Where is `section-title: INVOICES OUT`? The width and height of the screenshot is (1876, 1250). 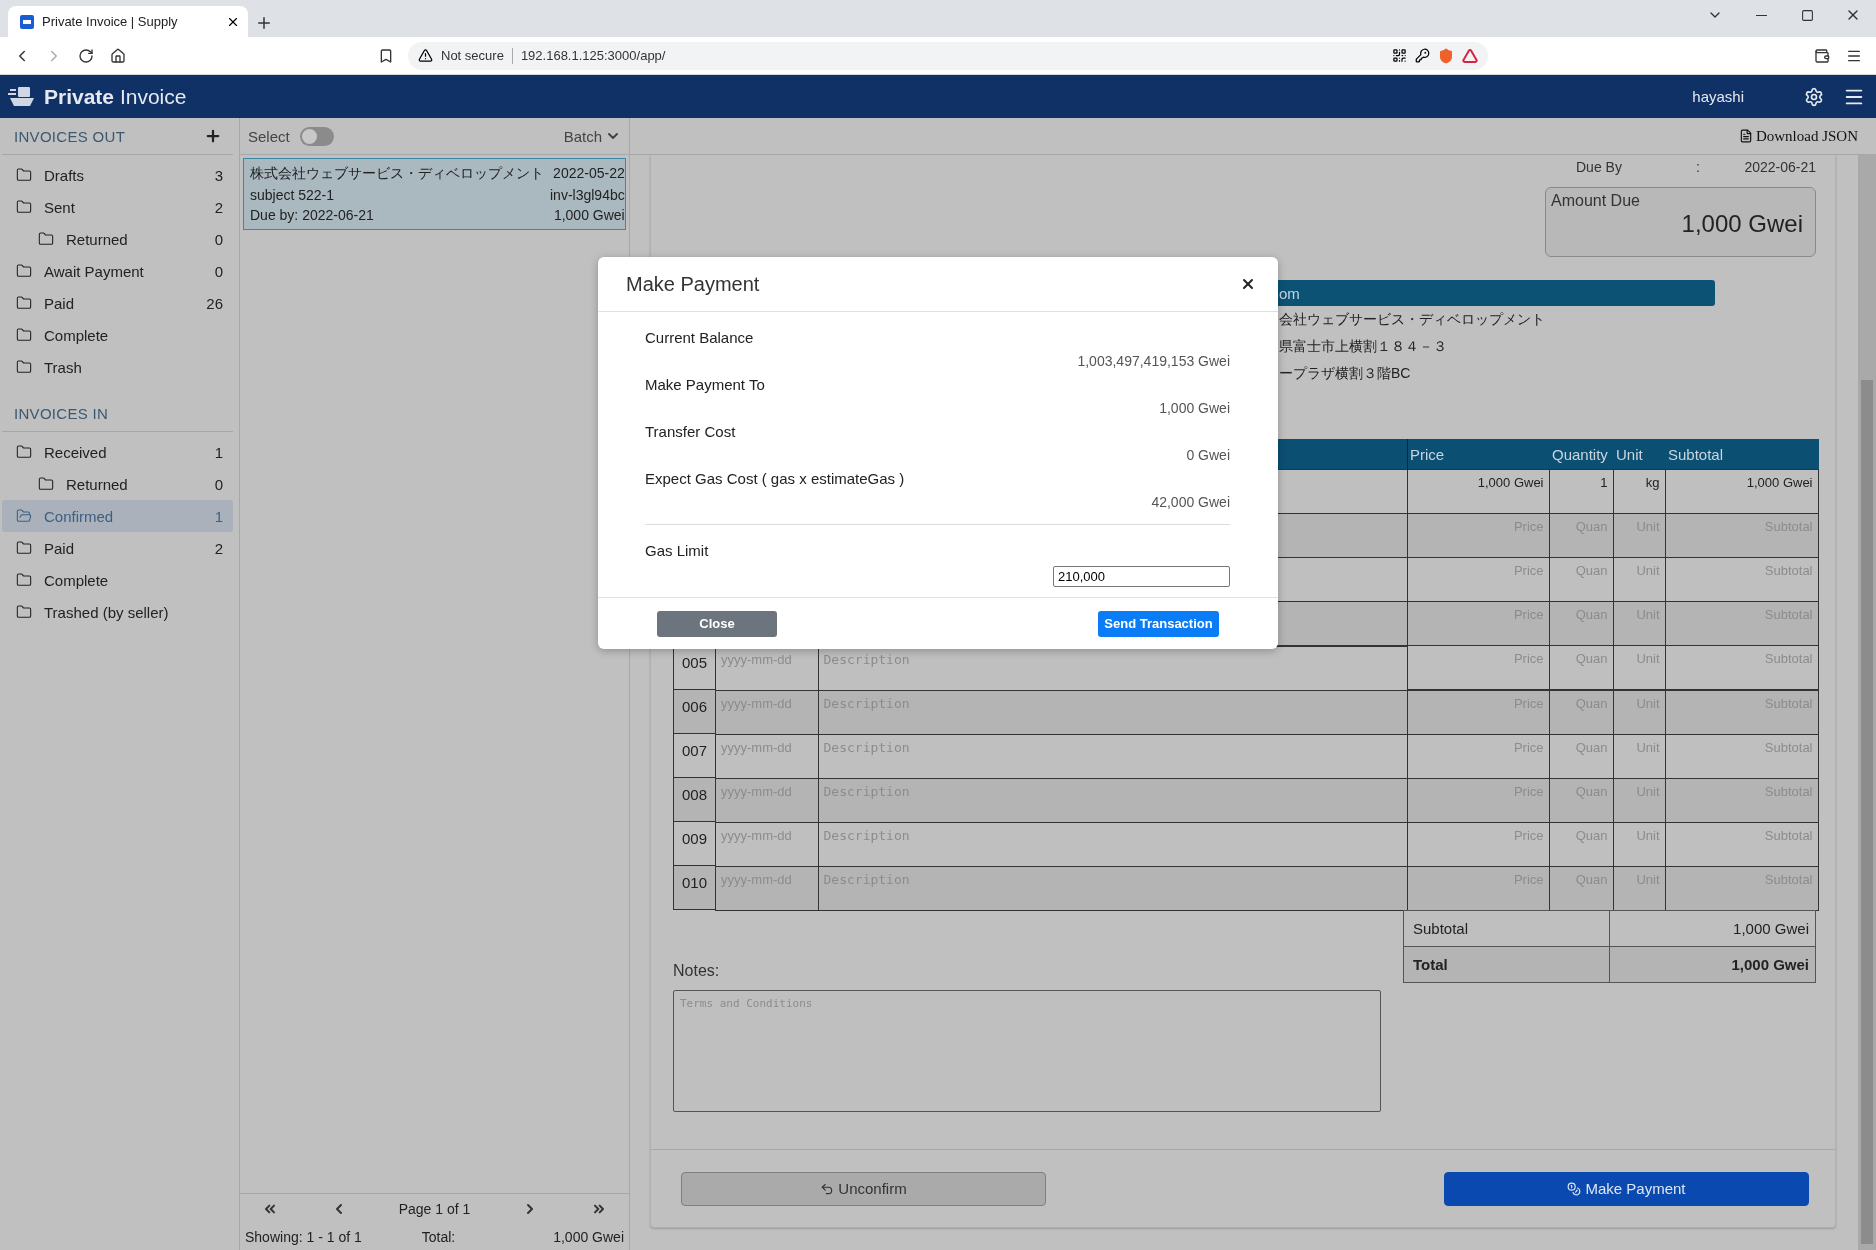 section-title: INVOICES OUT is located at coordinates (70, 136).